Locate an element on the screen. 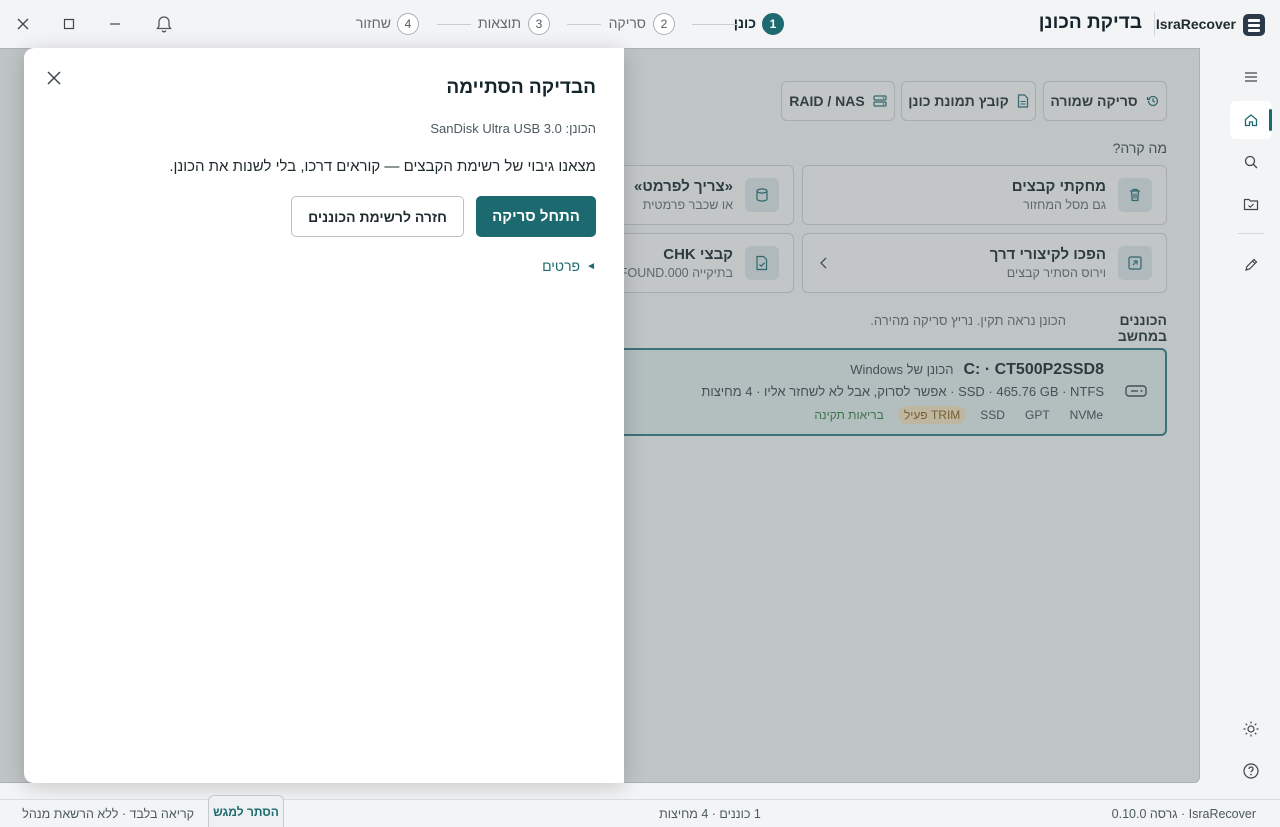 The width and height of the screenshot is (1280, 827). home-icon is located at coordinates (1251, 120).